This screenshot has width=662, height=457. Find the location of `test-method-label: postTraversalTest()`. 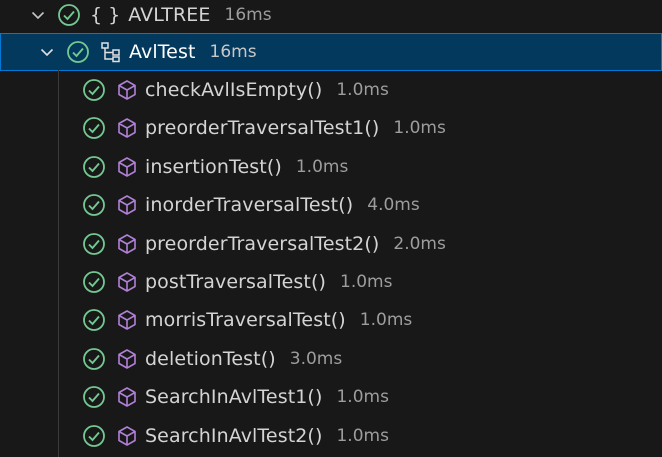

test-method-label: postTraversalTest() is located at coordinates (236, 282).